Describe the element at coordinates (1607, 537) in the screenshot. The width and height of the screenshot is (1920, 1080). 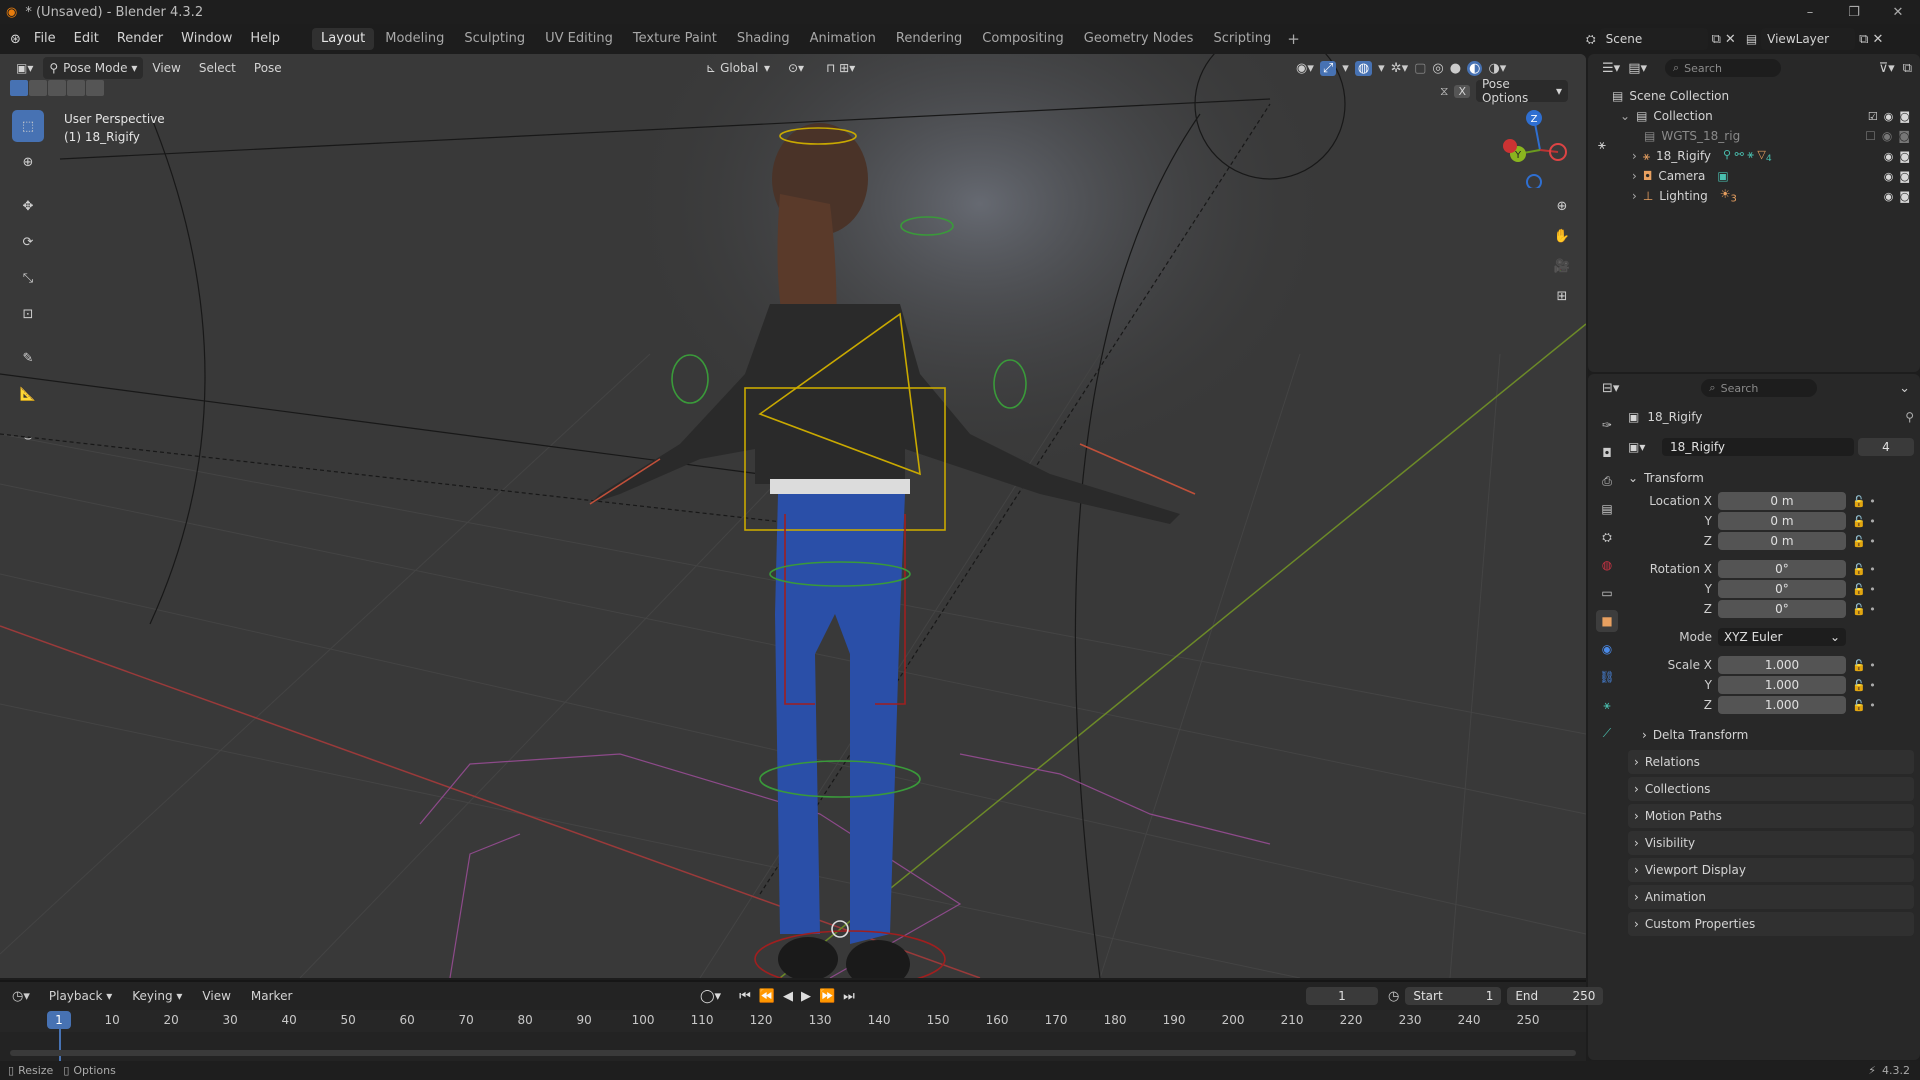
I see `scene-tab-icon: ⛭` at that location.